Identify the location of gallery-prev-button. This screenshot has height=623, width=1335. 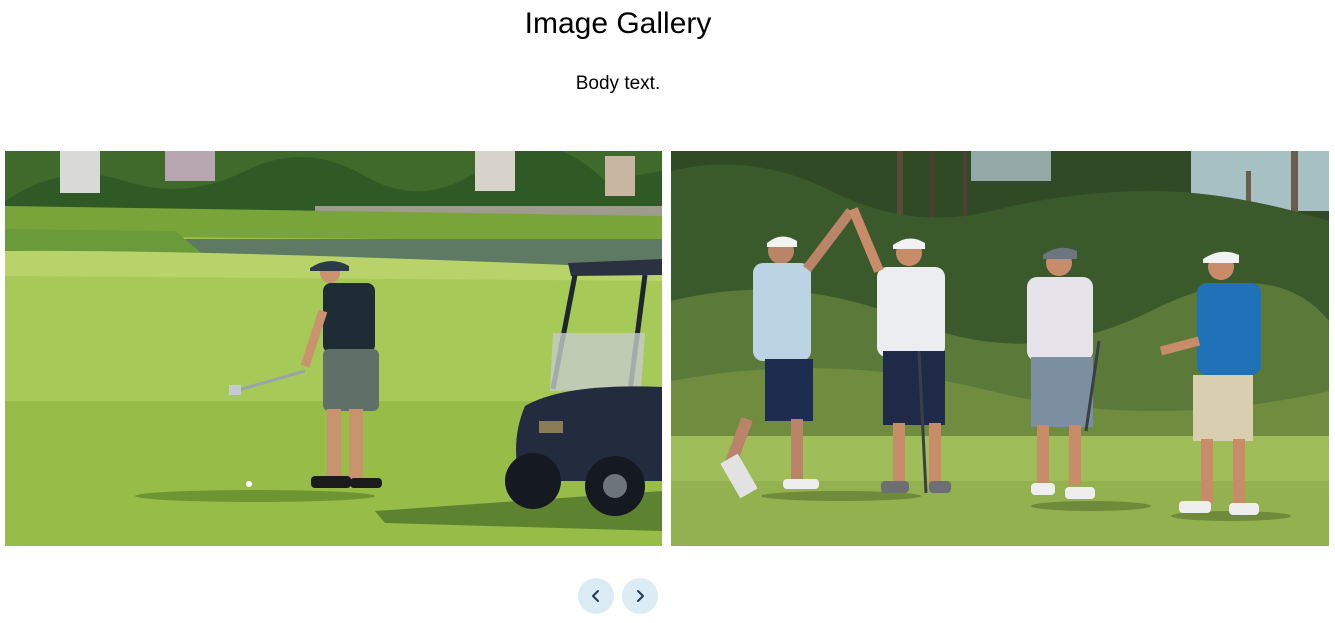
(596, 596).